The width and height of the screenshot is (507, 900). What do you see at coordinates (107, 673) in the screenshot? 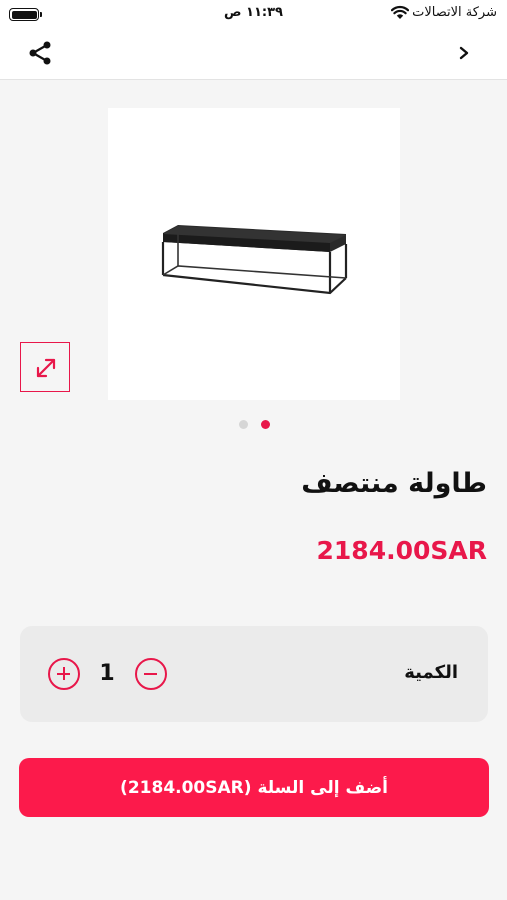
I see `quantity-value: 1` at bounding box center [107, 673].